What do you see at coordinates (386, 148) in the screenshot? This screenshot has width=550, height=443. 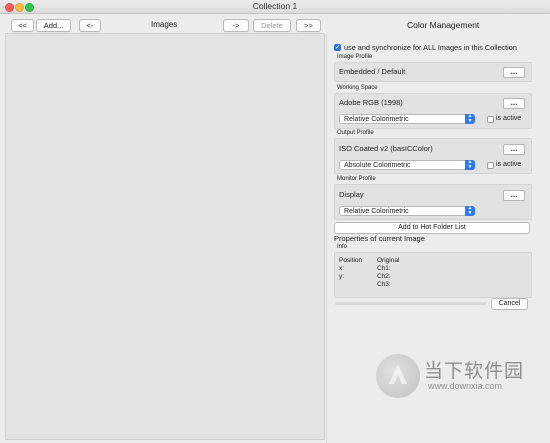 I see `output-profile-value: ISO Coated v2 (basICColor)` at bounding box center [386, 148].